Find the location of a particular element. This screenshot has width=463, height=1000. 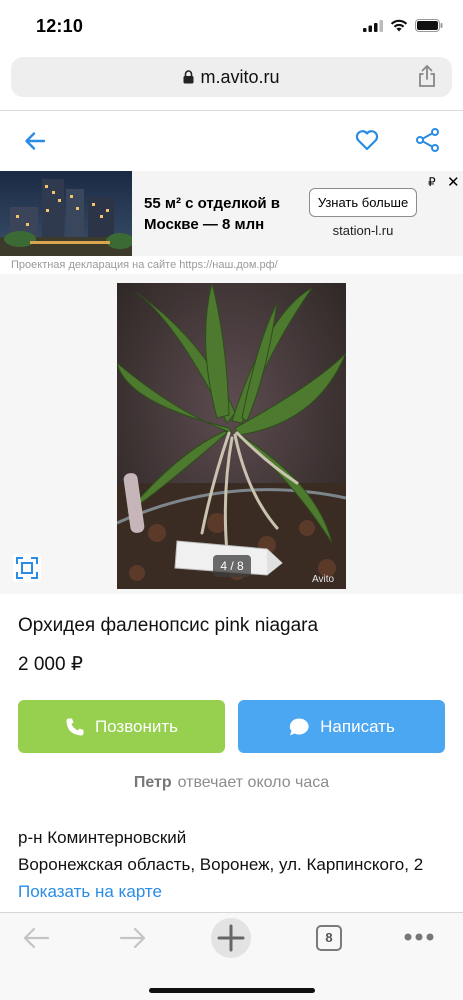

favorite-heart-icon is located at coordinates (367, 140).